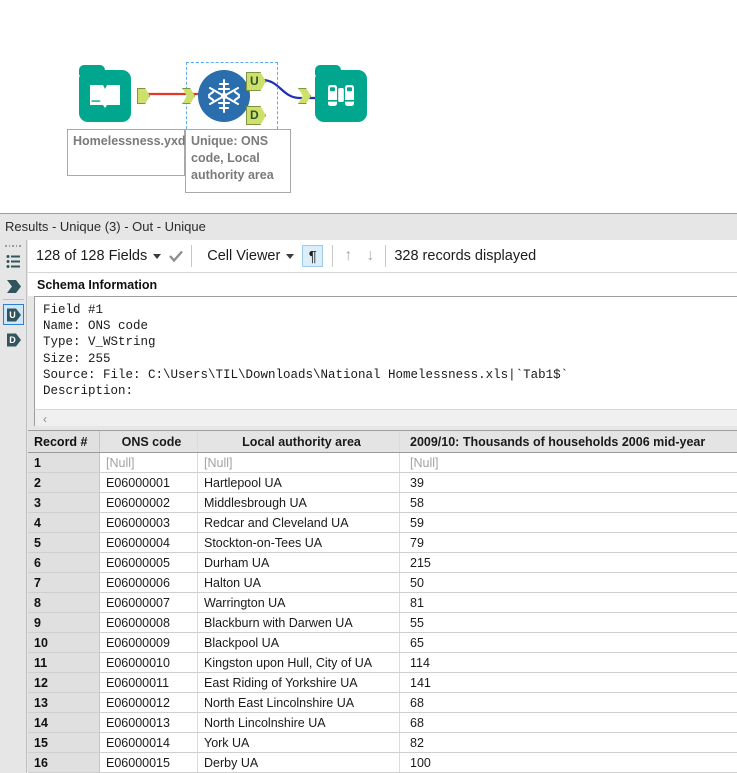 This screenshot has height=773, width=737. I want to click on cell-ons: E06000003, so click(149, 522).